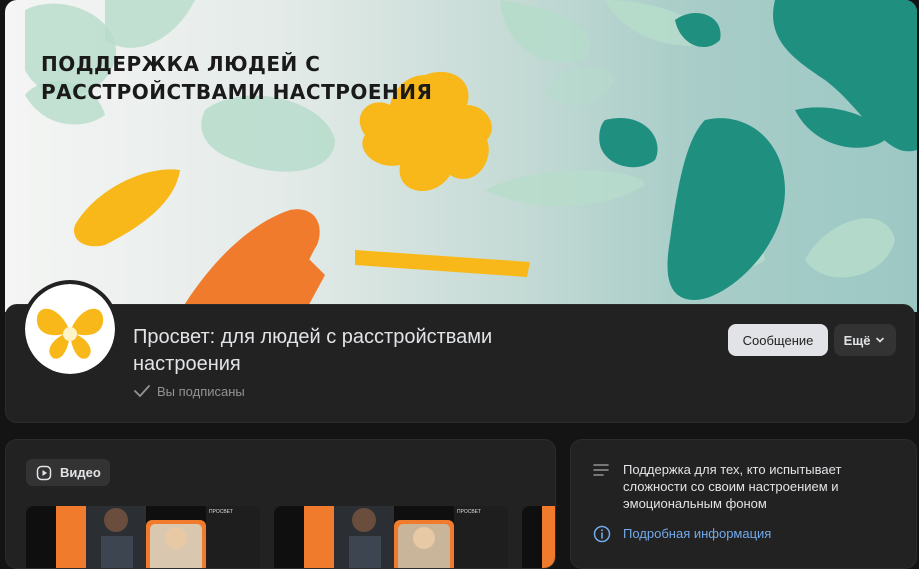 The height and width of the screenshot is (569, 919). Describe the element at coordinates (857, 340) in the screenshot. I see `more-label: Ещё` at that location.